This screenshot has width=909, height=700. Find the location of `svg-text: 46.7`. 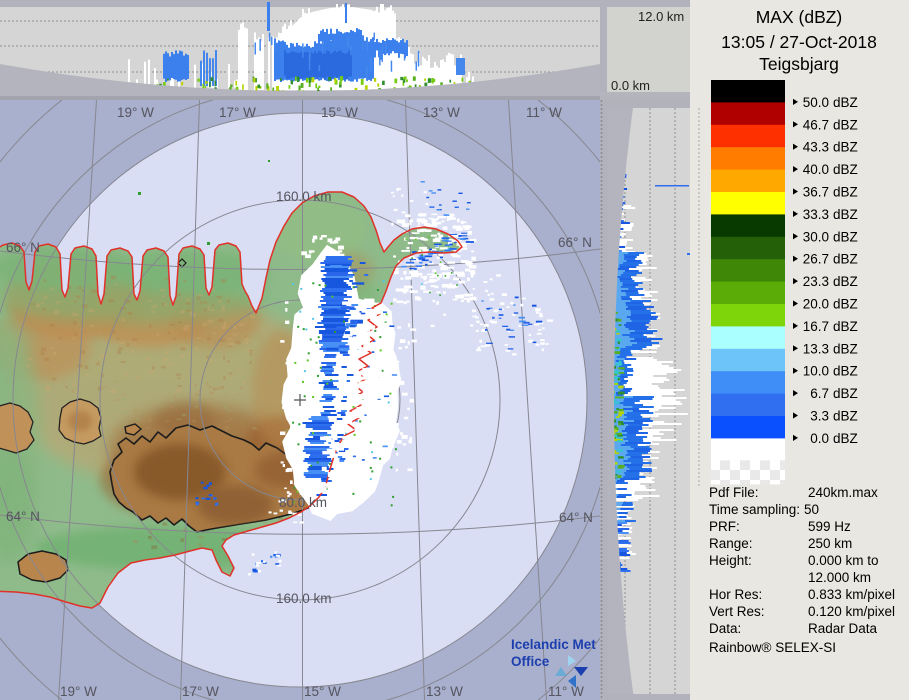

svg-text: 46.7 is located at coordinates (816, 124).